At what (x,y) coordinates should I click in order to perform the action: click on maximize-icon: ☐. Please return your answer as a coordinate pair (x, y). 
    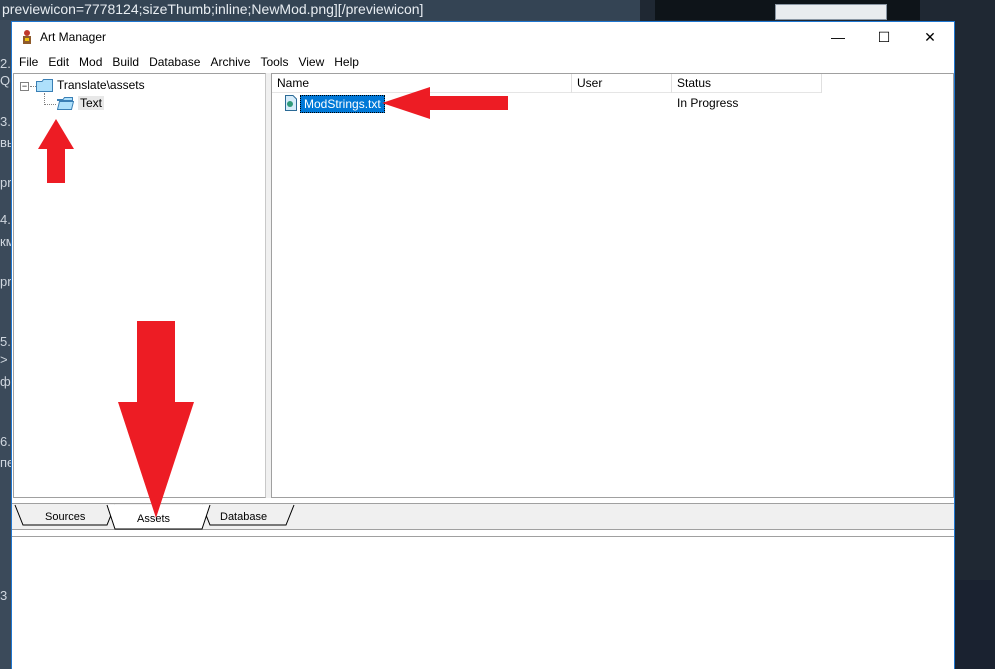
    Looking at the image, I should click on (884, 36).